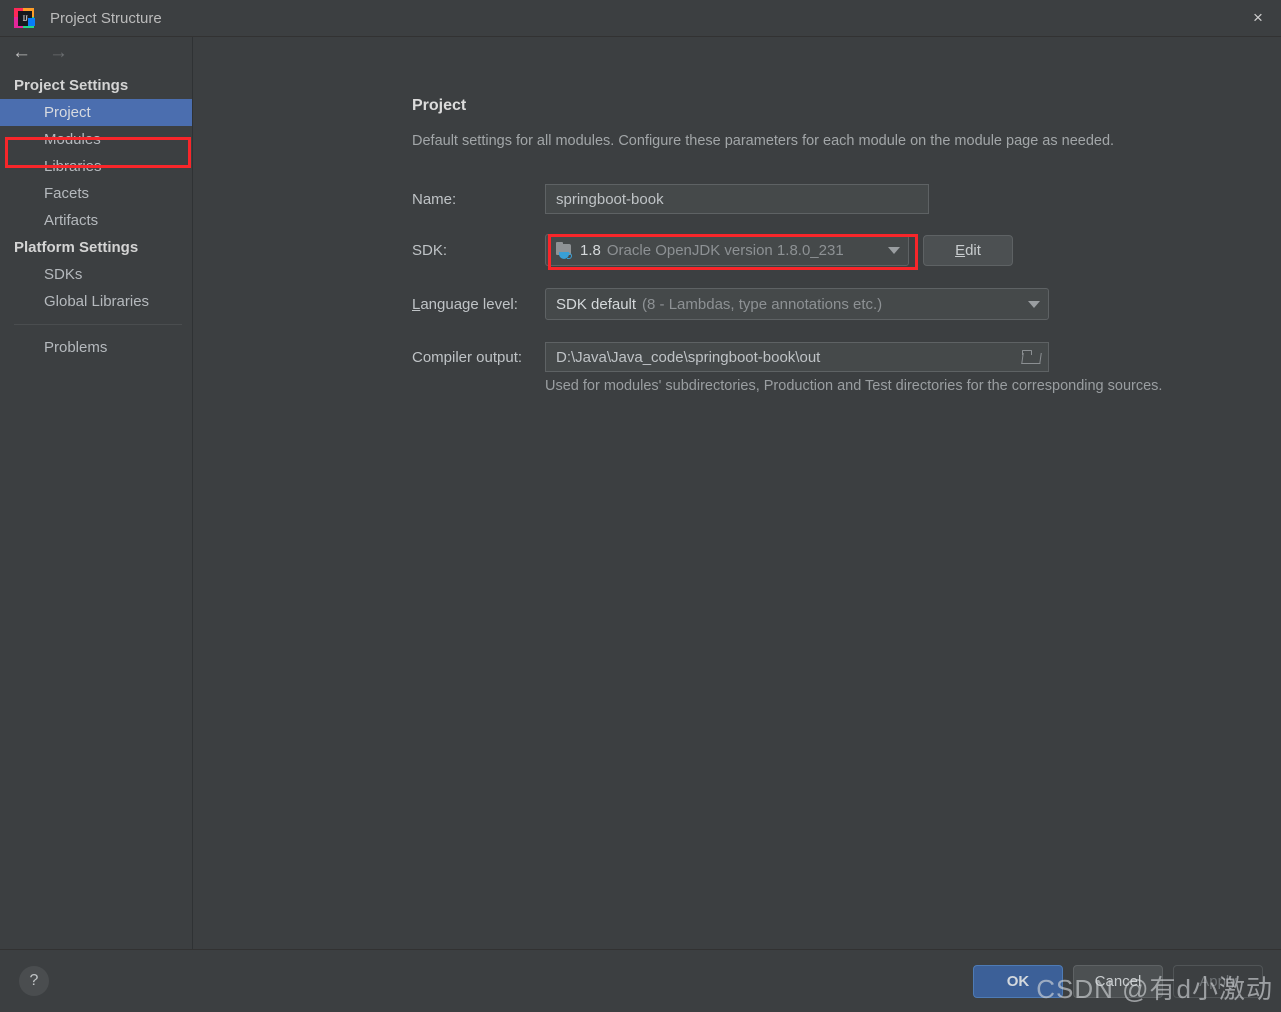 Image resolution: width=1281 pixels, height=1012 pixels. Describe the element at coordinates (21, 52) in the screenshot. I see `back-arrow-icon: ←` at that location.